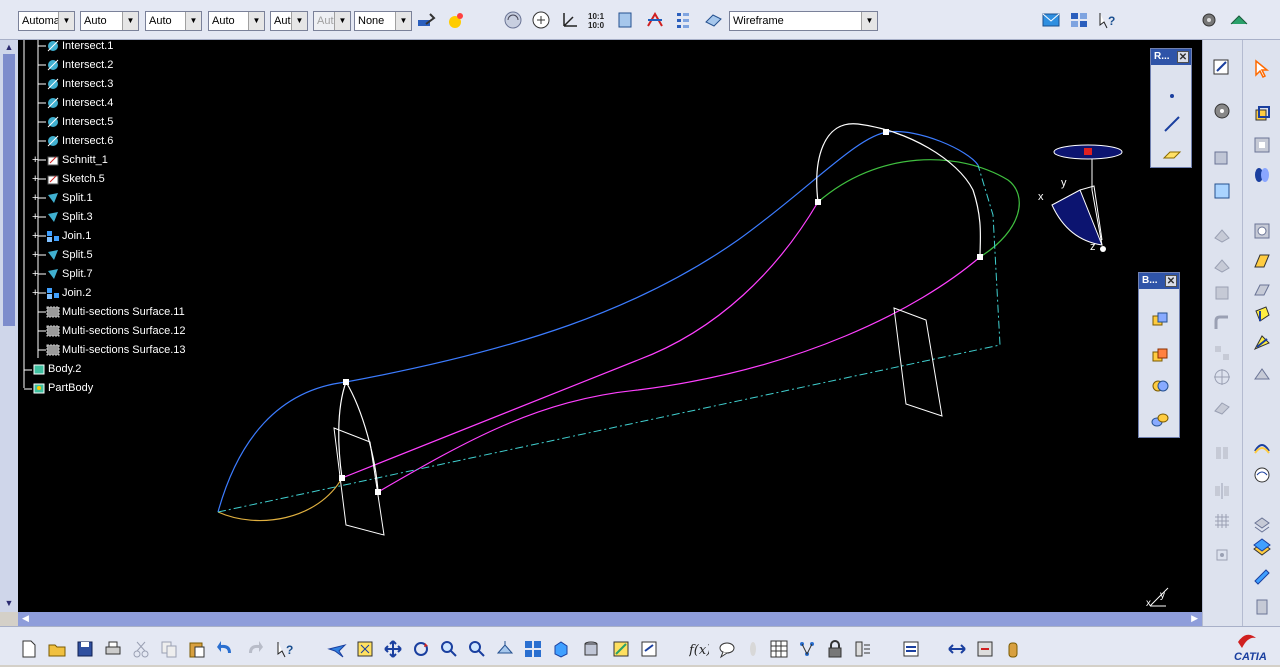 The image size is (1280, 667). What do you see at coordinates (505, 649) in the screenshot?
I see `normal-view-icon` at bounding box center [505, 649].